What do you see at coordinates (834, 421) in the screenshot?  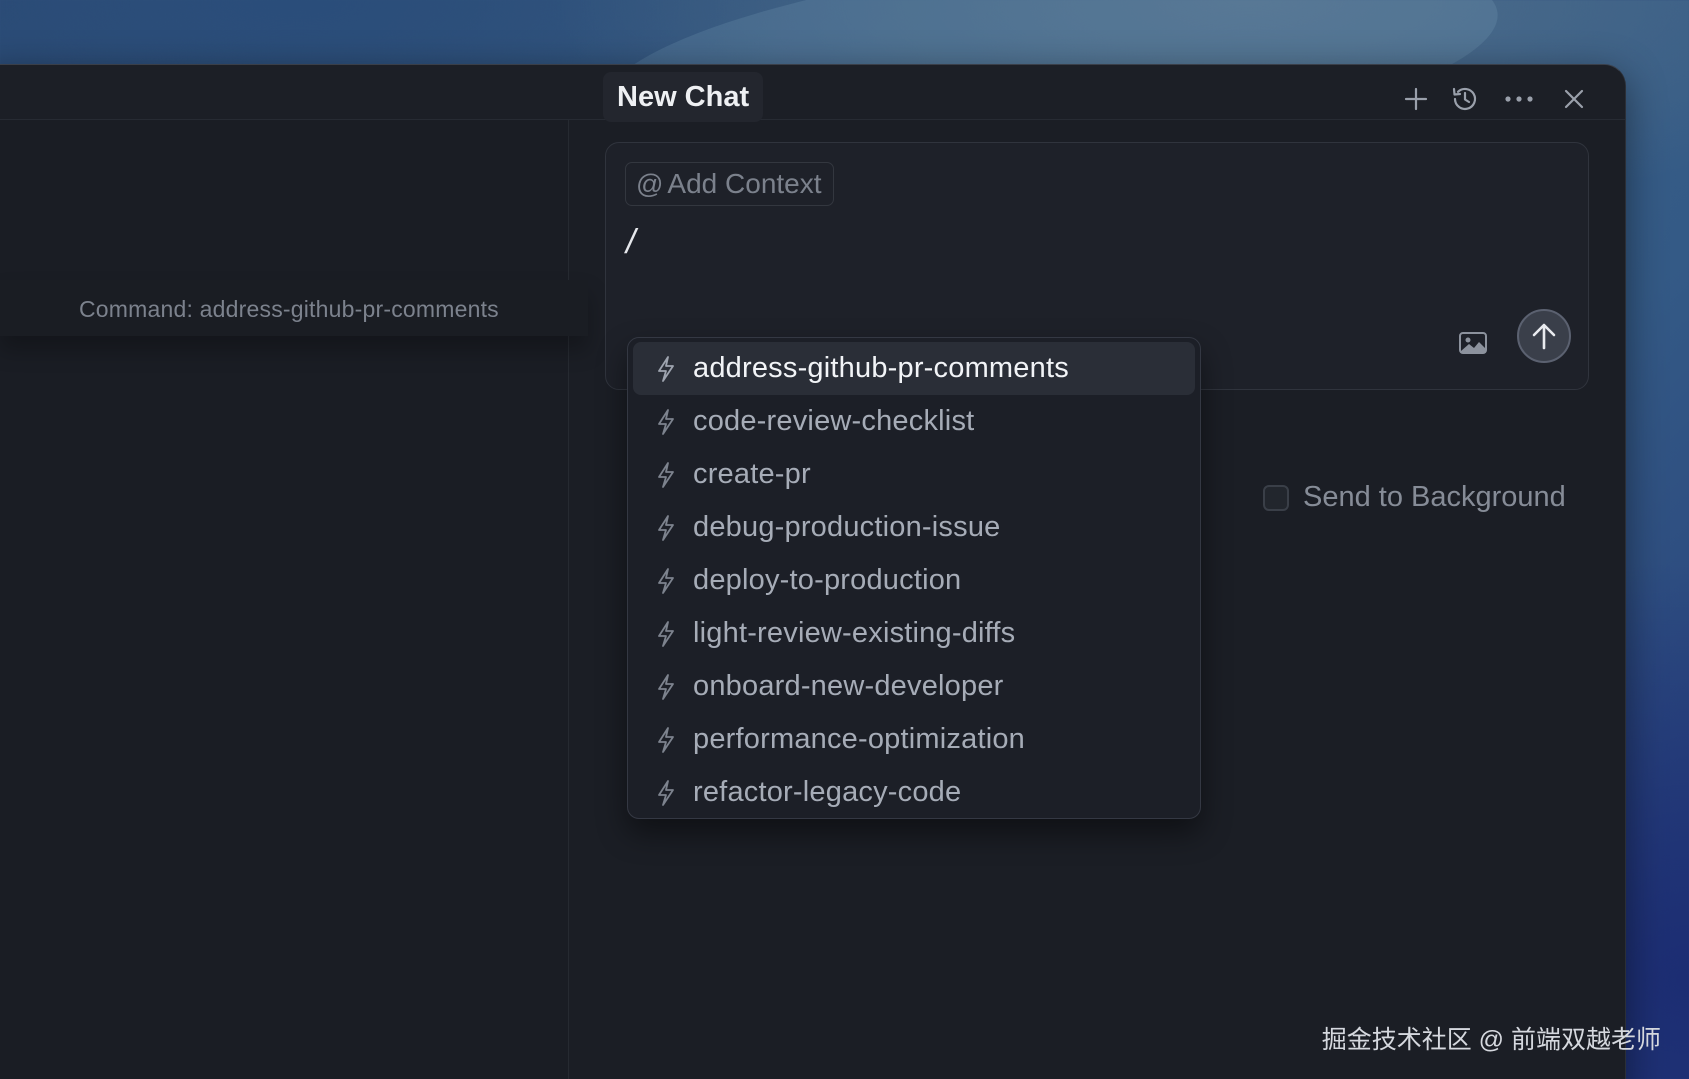 I see `command-menu-item-label: code-review-checklist` at bounding box center [834, 421].